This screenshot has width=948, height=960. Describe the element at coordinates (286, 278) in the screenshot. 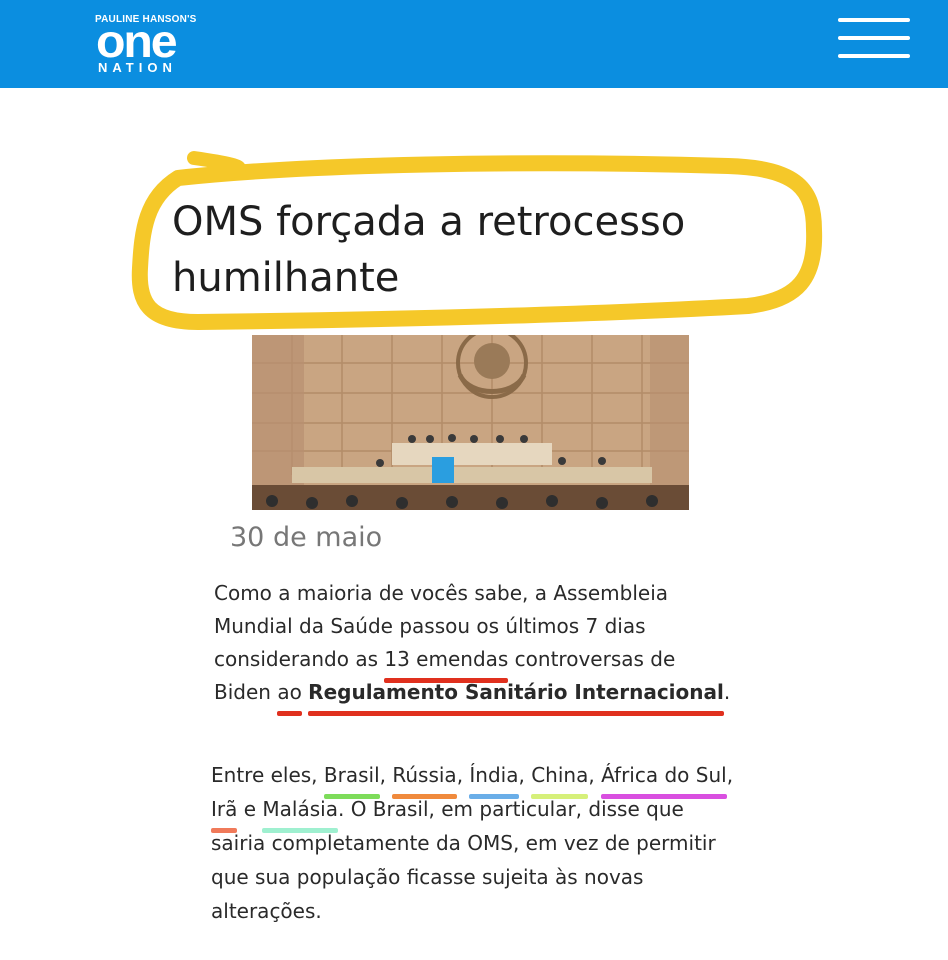

I see `title-line-2: humilhante` at that location.